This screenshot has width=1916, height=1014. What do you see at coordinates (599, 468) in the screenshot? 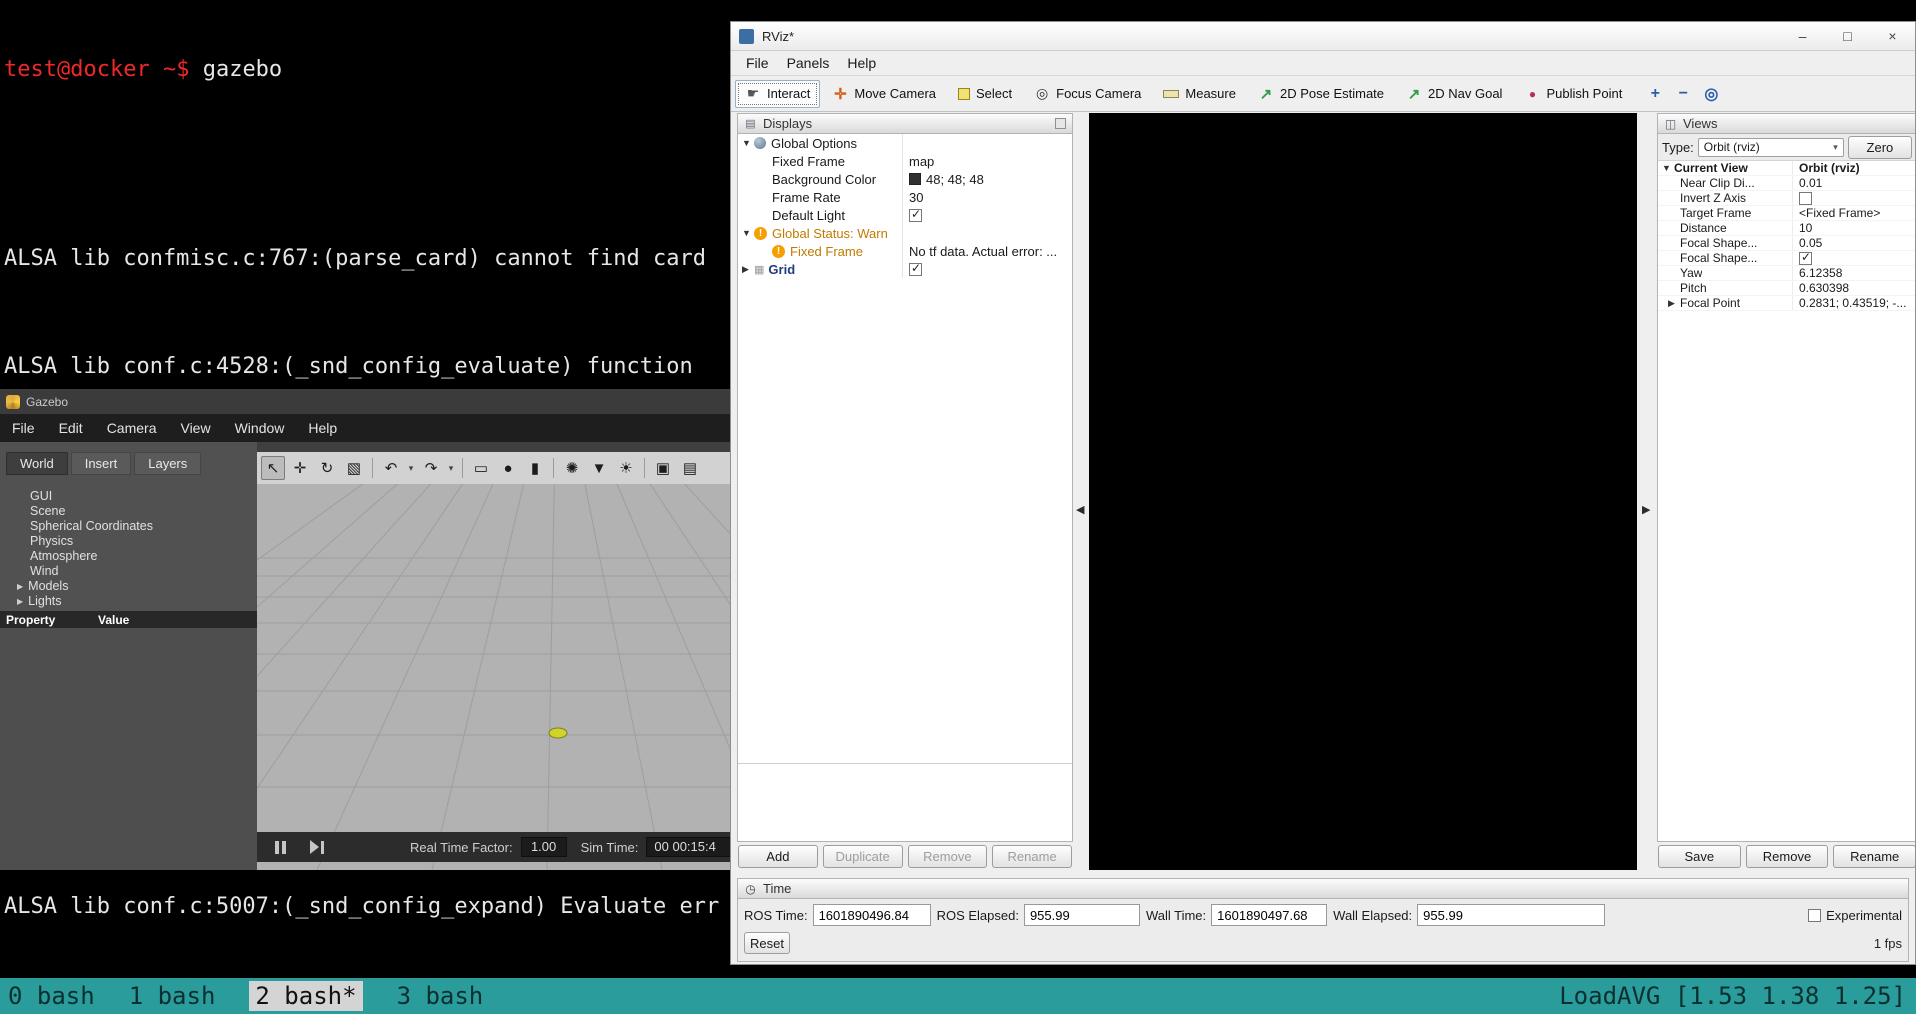
I see `gazebo-tool-button: ▼` at bounding box center [599, 468].